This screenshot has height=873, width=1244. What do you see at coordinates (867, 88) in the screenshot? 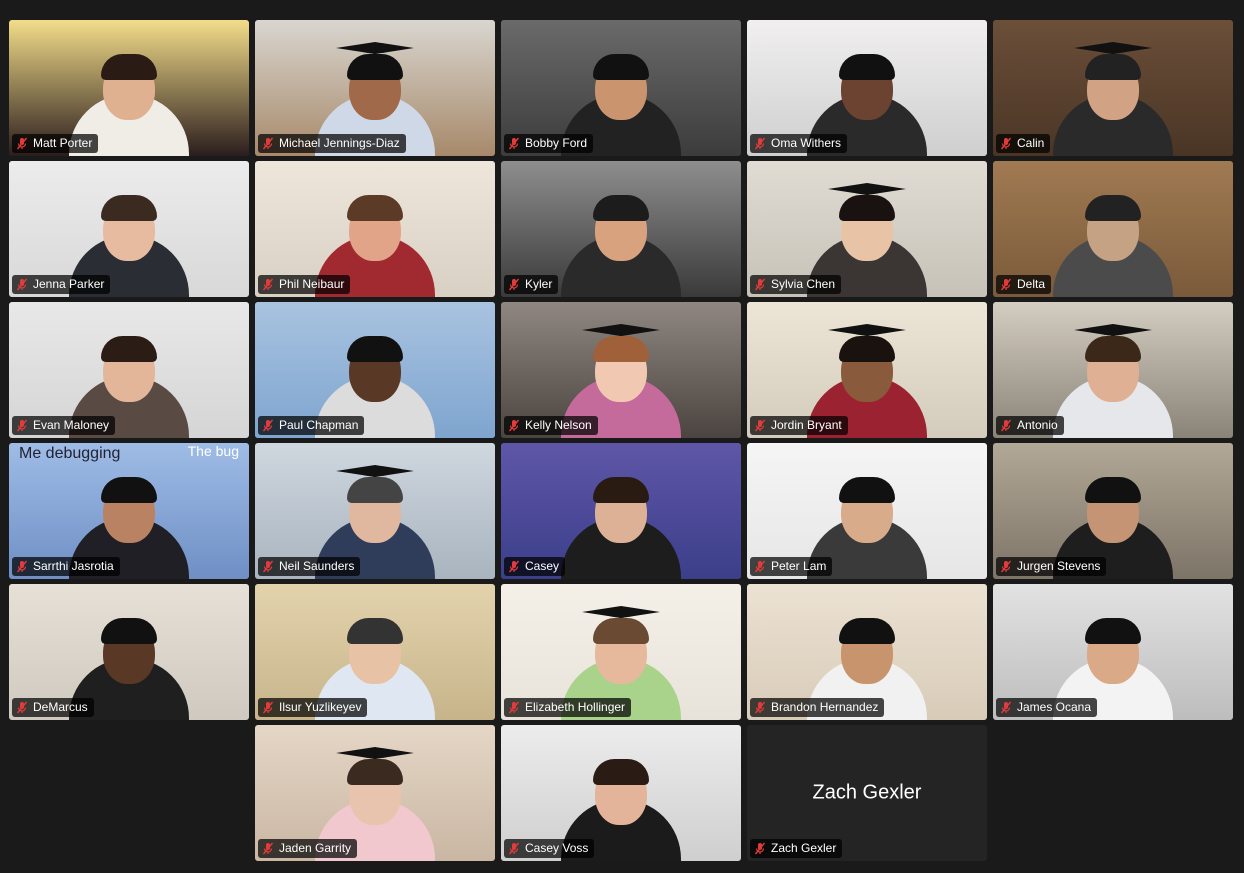
I see `participant-tile: Oma Withers` at bounding box center [867, 88].